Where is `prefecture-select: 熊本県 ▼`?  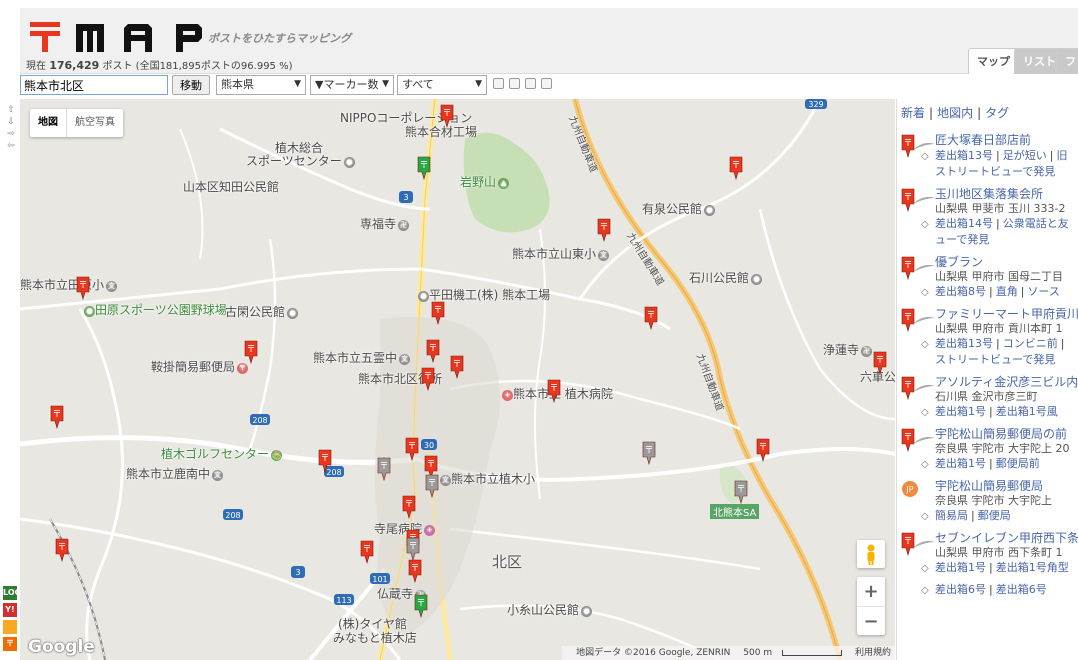 prefecture-select: 熊本県 ▼ is located at coordinates (261, 85).